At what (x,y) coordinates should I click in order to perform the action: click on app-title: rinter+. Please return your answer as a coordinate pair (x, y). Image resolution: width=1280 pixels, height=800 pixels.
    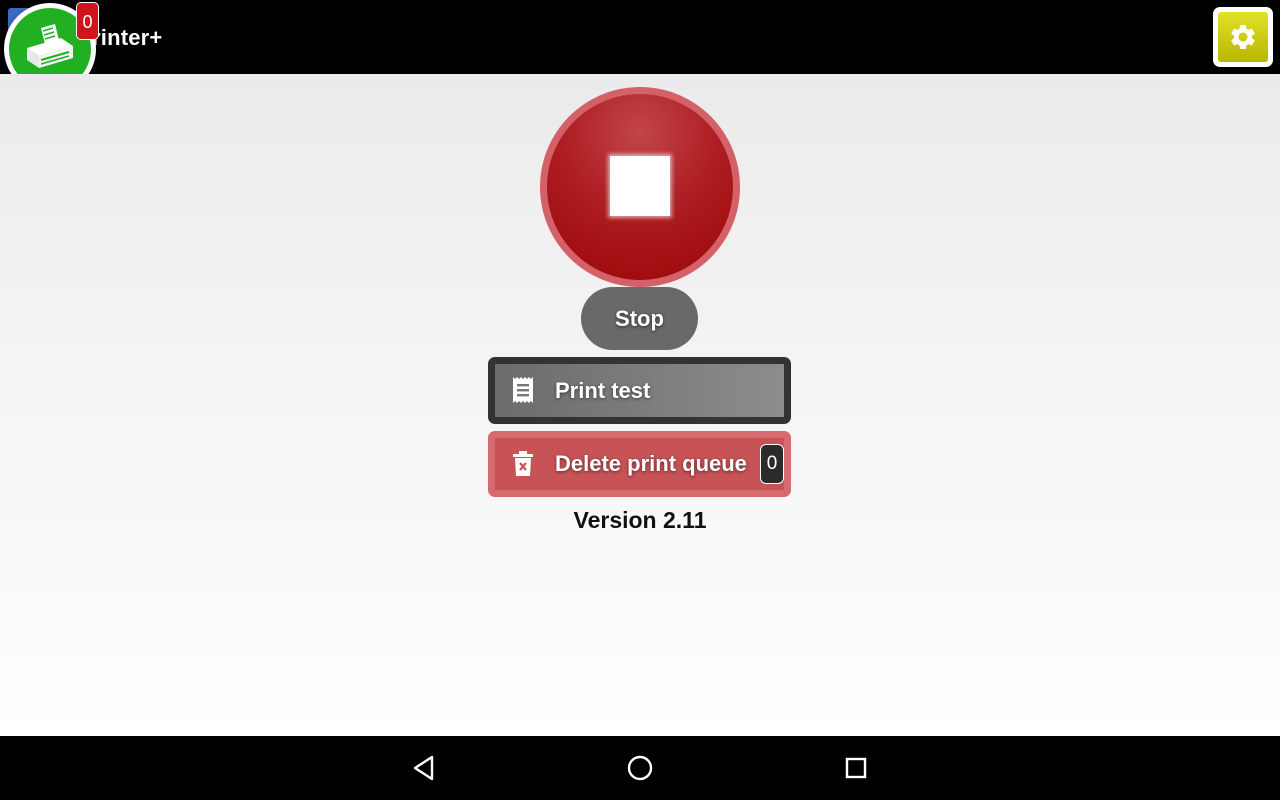
    Looking at the image, I should click on (127, 37).